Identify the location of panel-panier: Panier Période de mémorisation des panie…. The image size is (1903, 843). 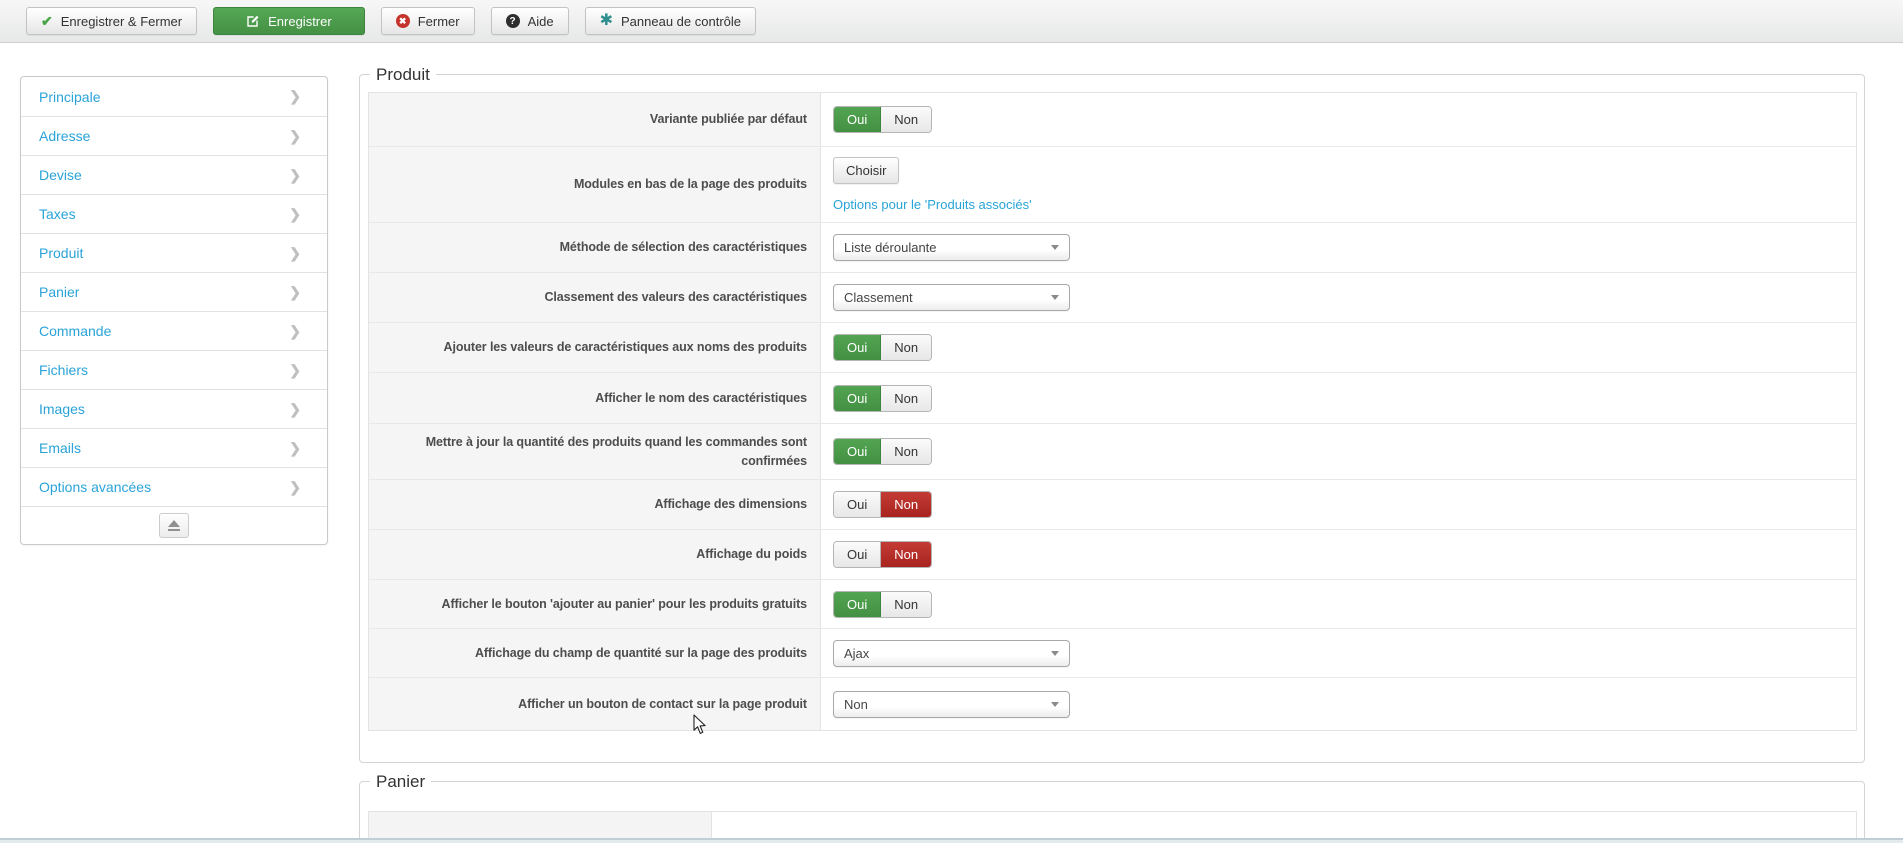
(1112, 807).